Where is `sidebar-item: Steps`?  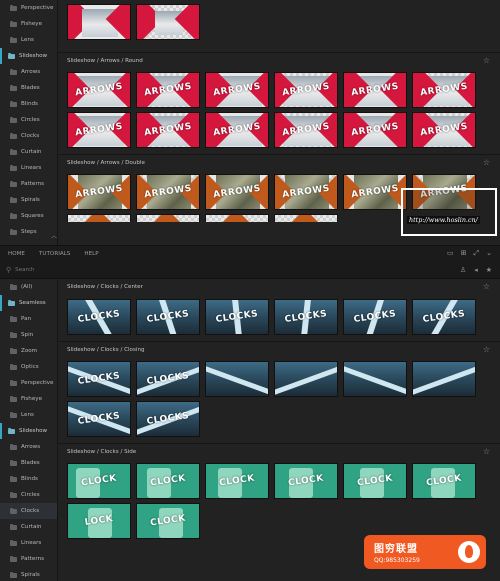 sidebar-item: Steps is located at coordinates (28, 232).